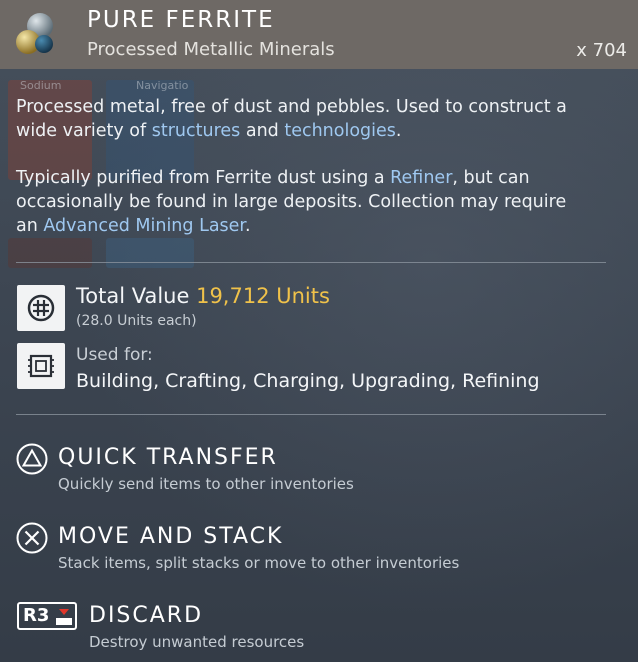 This screenshot has height=662, width=638. What do you see at coordinates (162, 85) in the screenshot?
I see `background-slot-label: Navigatio` at bounding box center [162, 85].